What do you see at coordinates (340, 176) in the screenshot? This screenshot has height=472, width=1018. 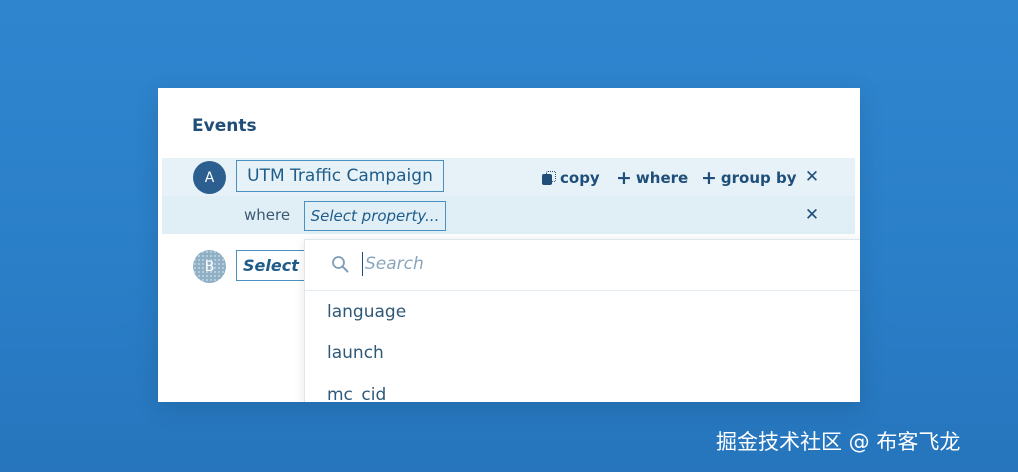 I see `event-a-name-button: UTM Traffic Campaign` at bounding box center [340, 176].